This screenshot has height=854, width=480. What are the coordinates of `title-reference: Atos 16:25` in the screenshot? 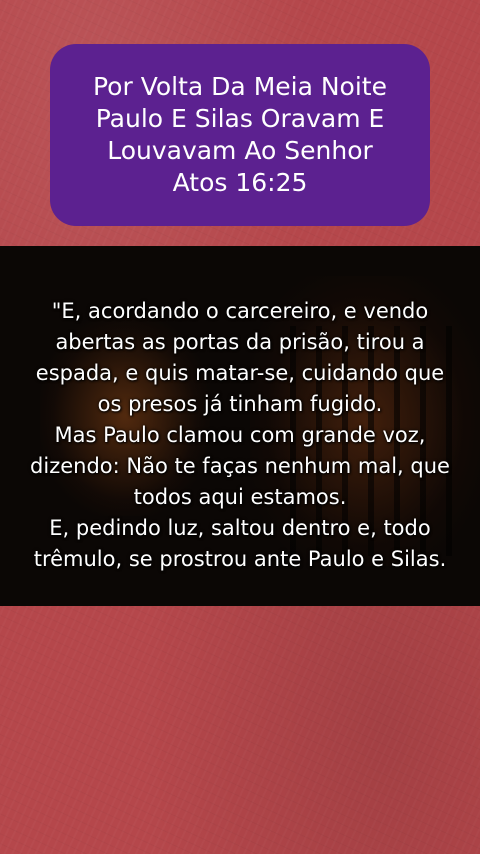 It's located at (240, 182).